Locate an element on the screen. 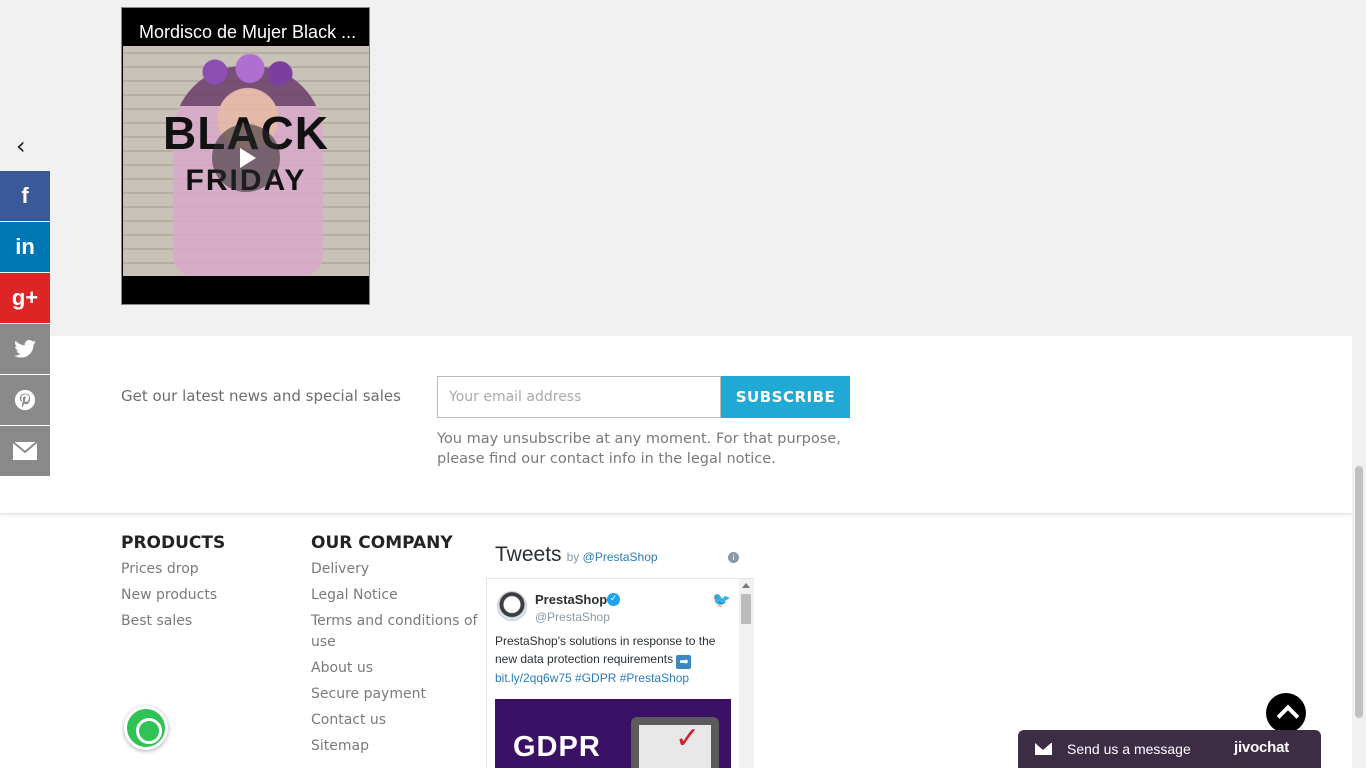 Image resolution: width=1366 pixels, height=768 pixels. link-prices-drop: Prices drop is located at coordinates (206, 569).